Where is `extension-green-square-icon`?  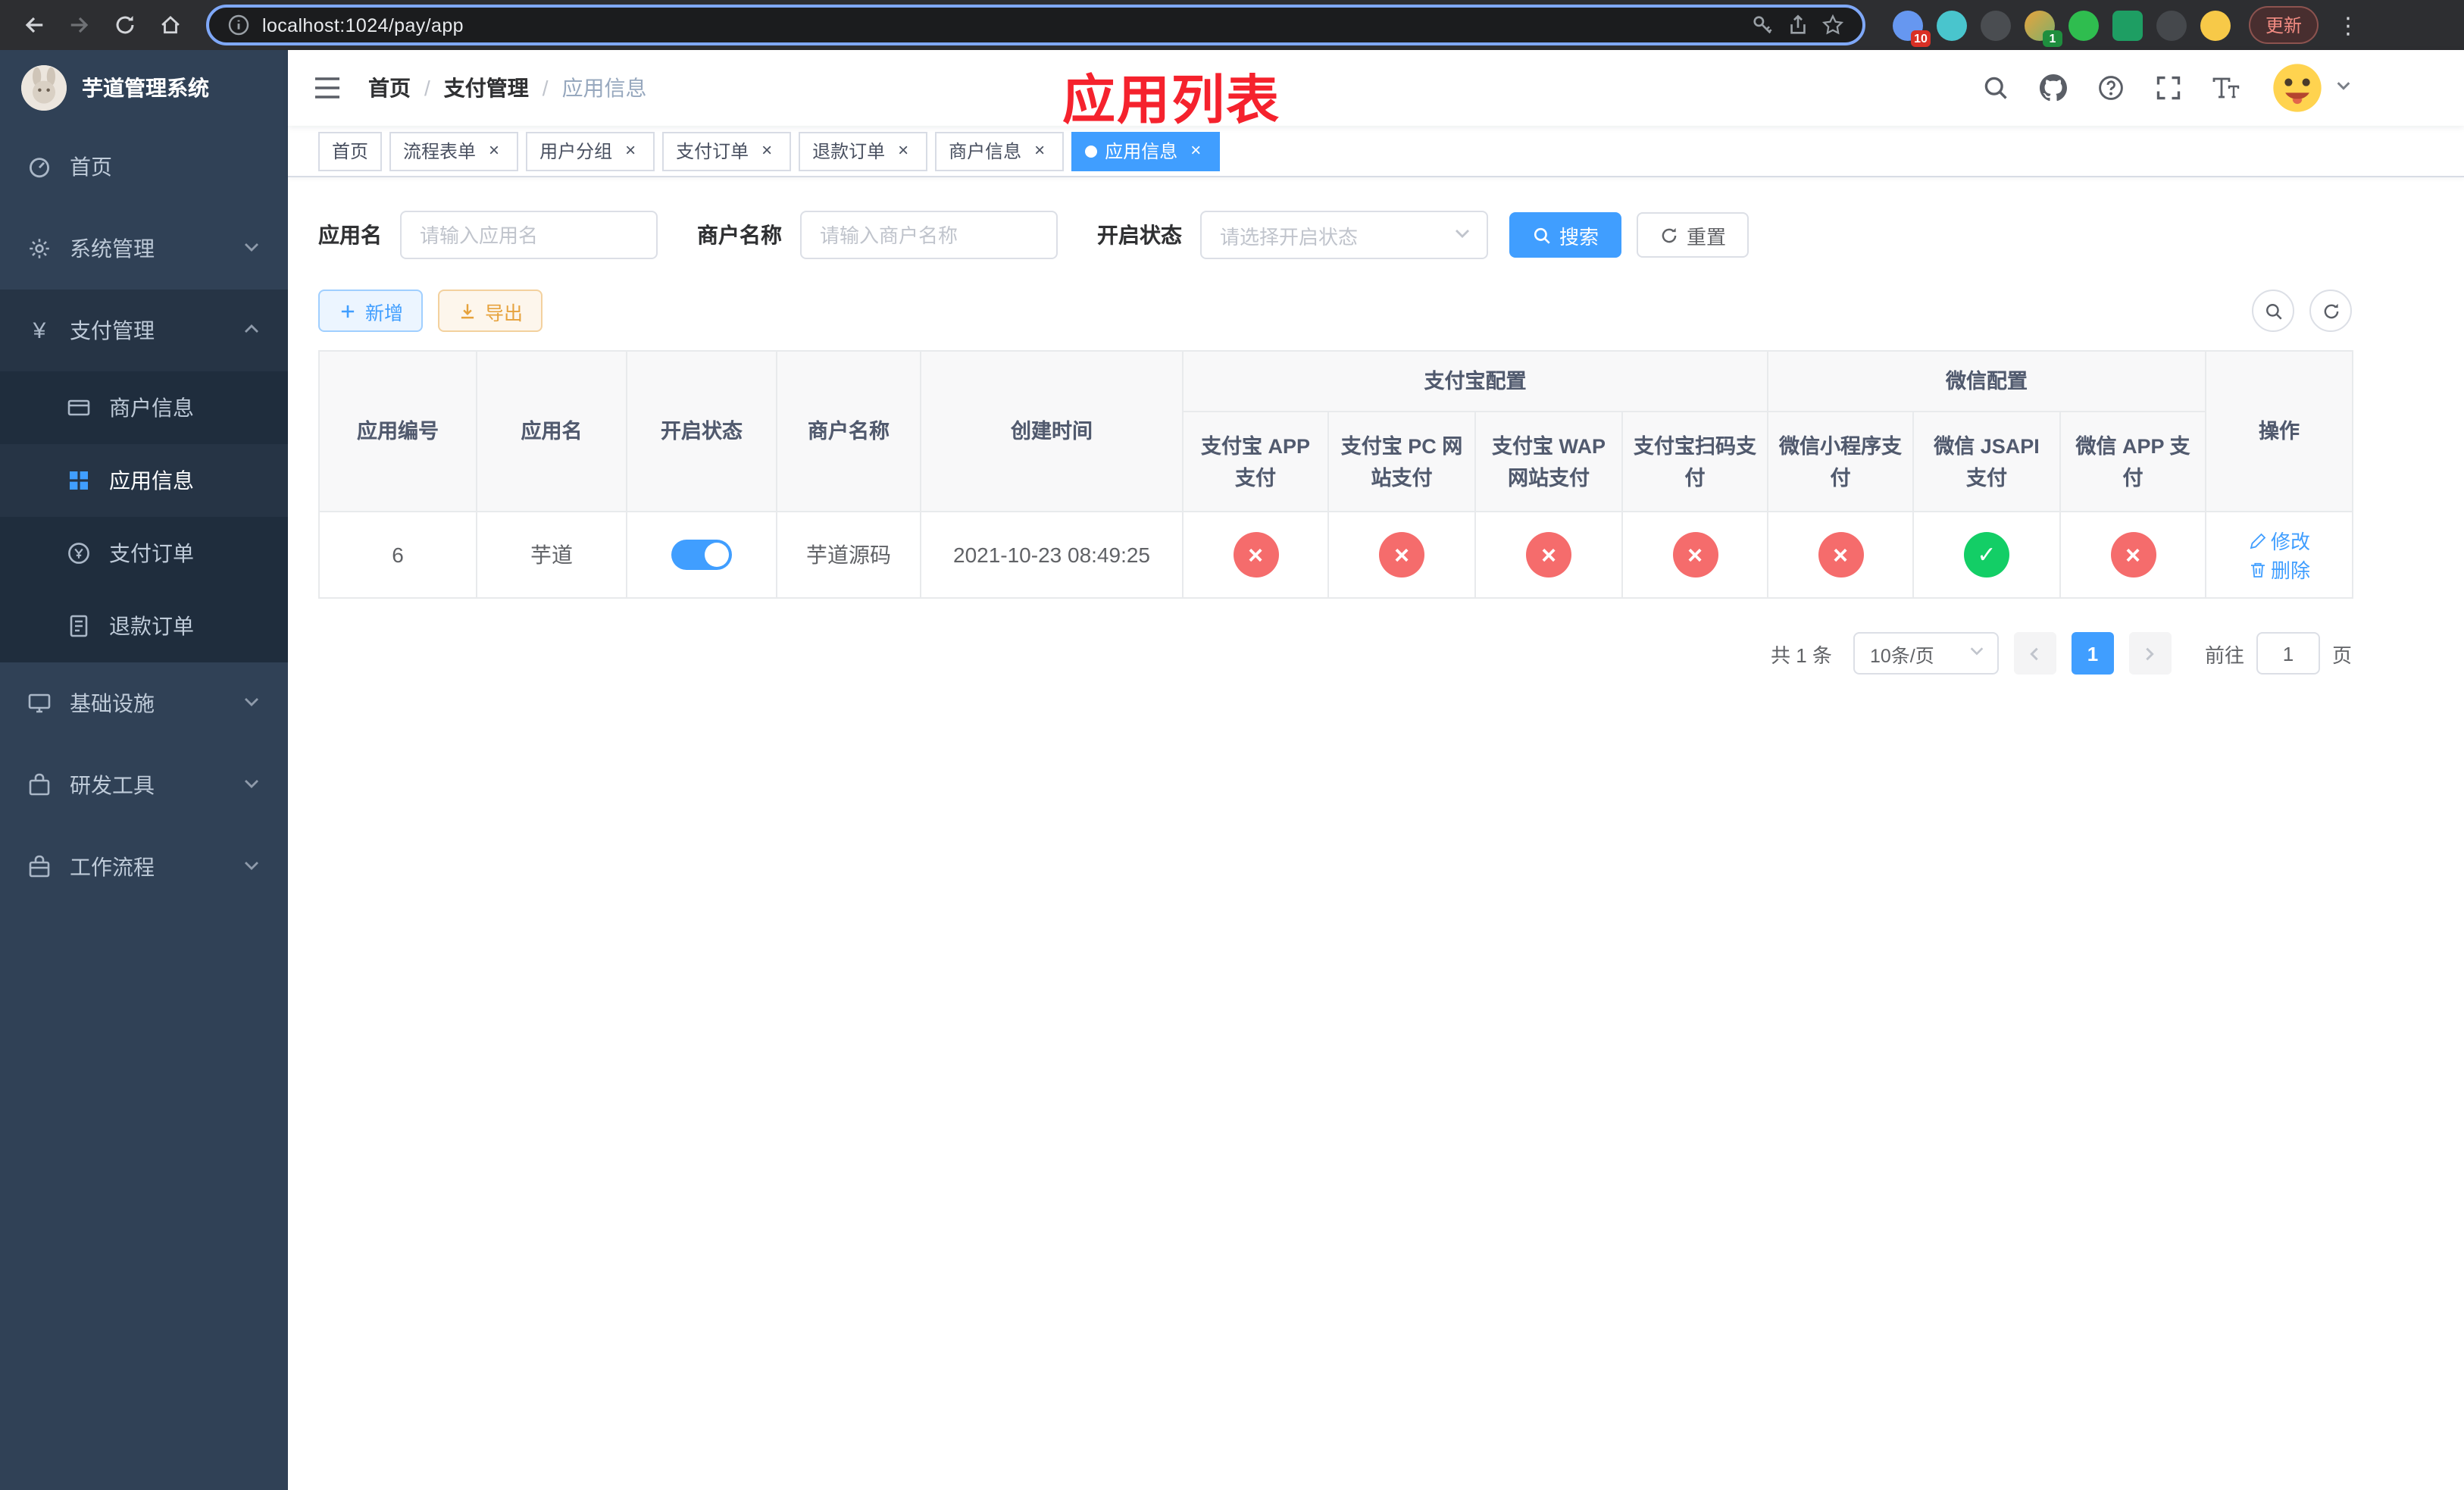
extension-green-square-icon is located at coordinates (2127, 25).